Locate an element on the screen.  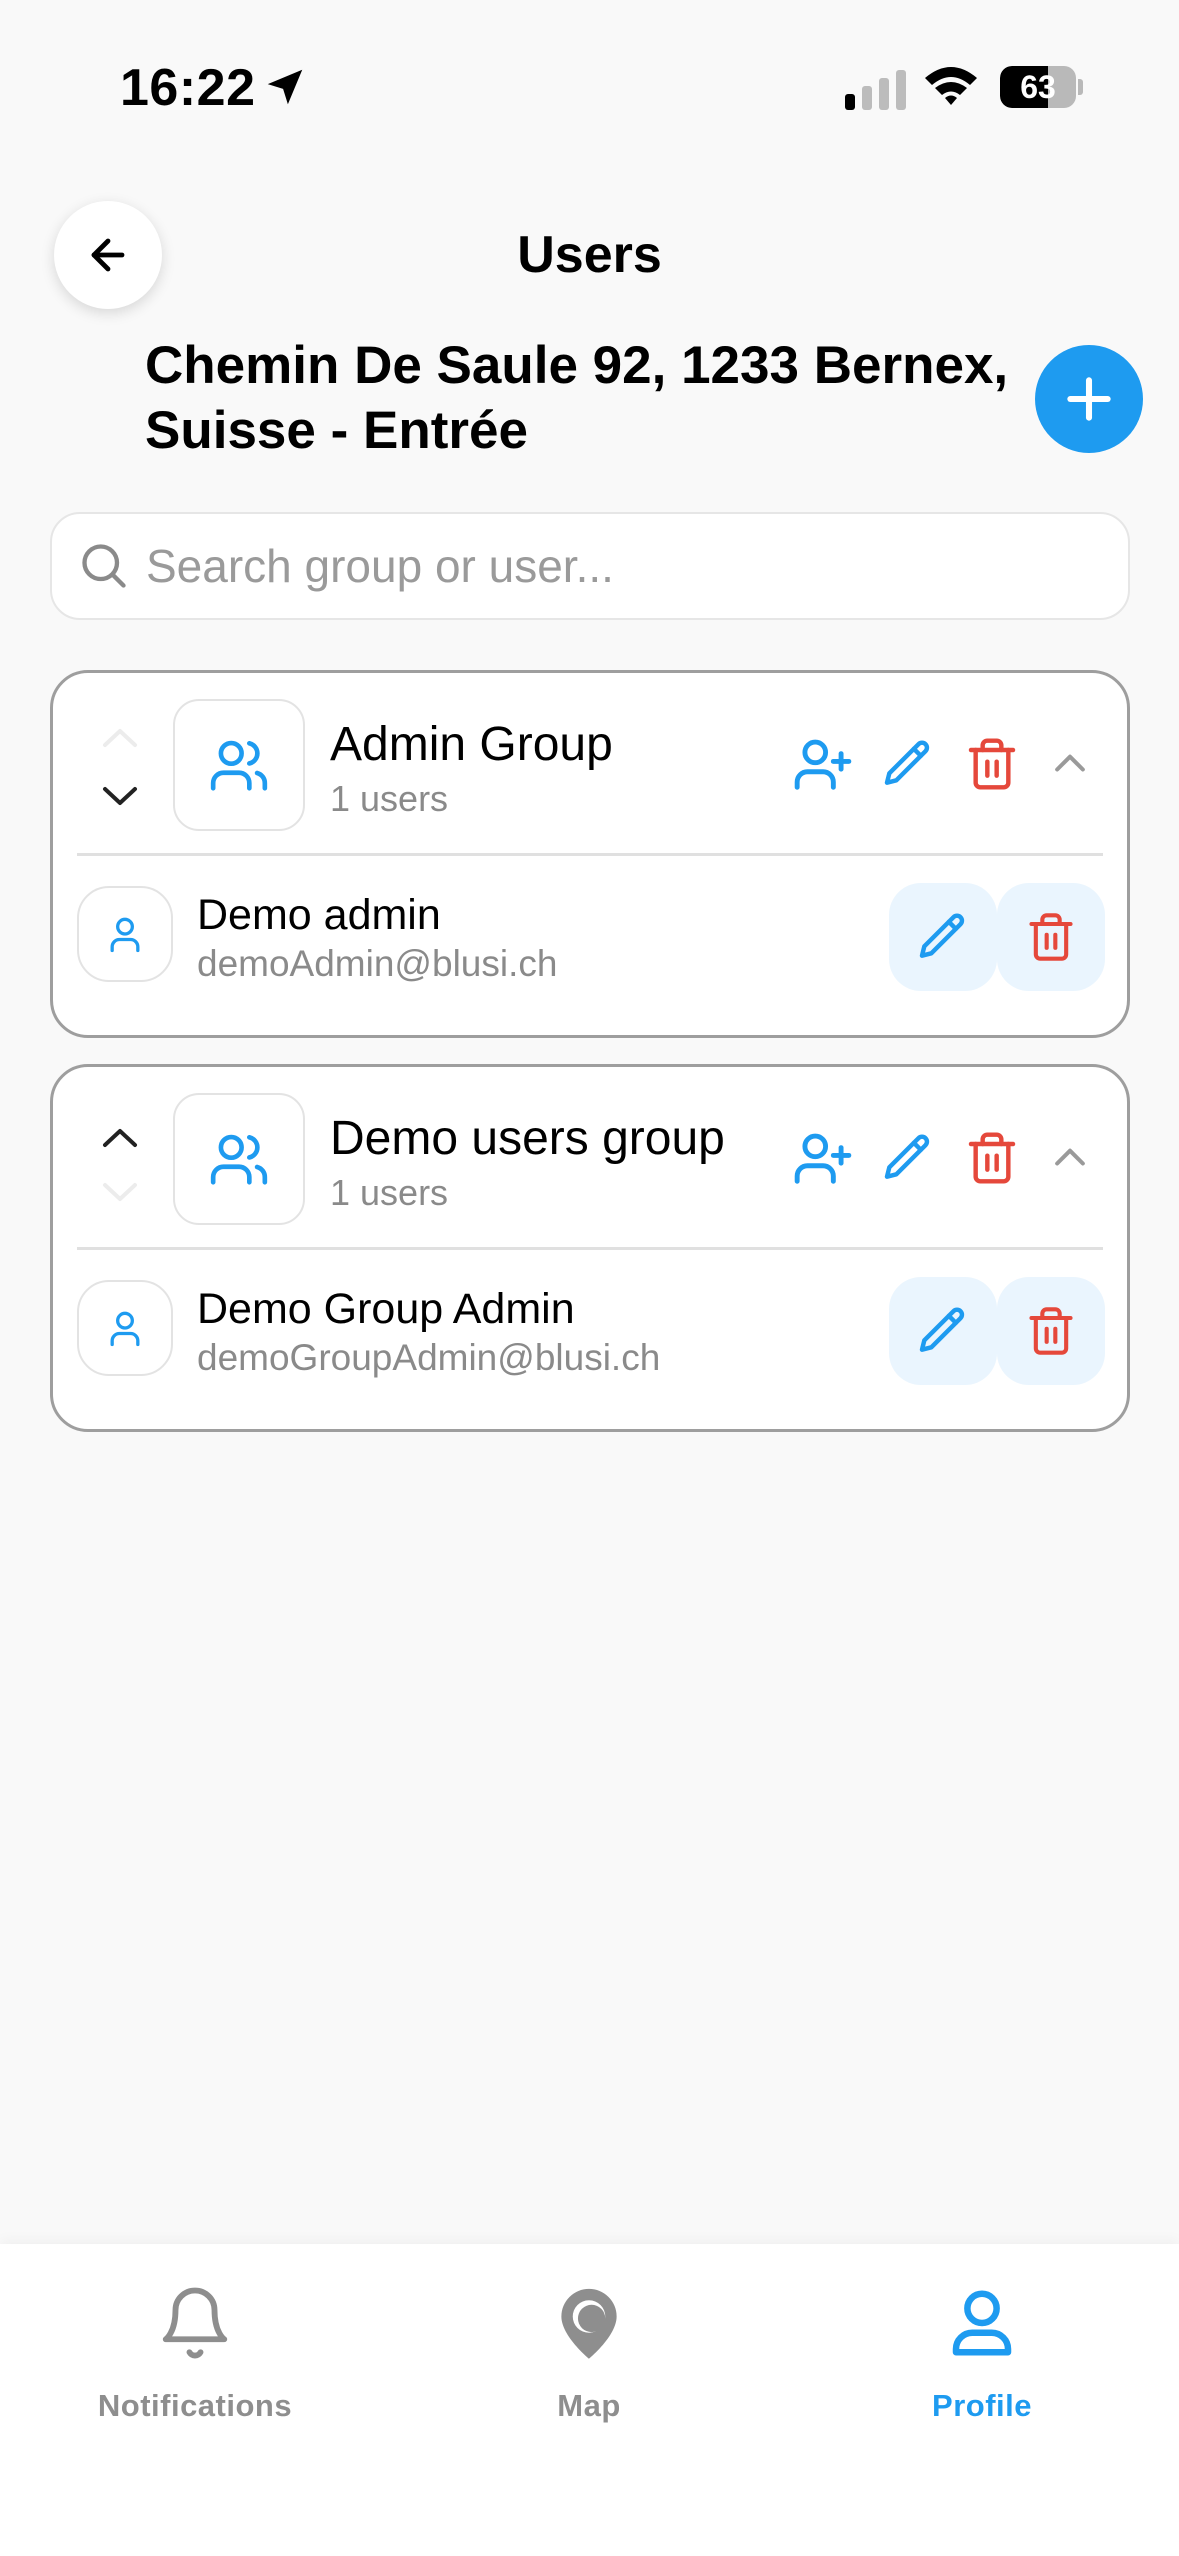
user-email: demoGroupAdmin@blusi.ch is located at coordinates (429, 1357).